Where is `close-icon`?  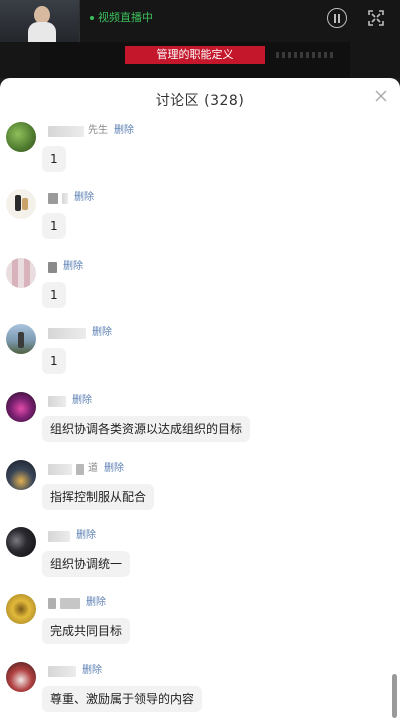
close-icon is located at coordinates (381, 96).